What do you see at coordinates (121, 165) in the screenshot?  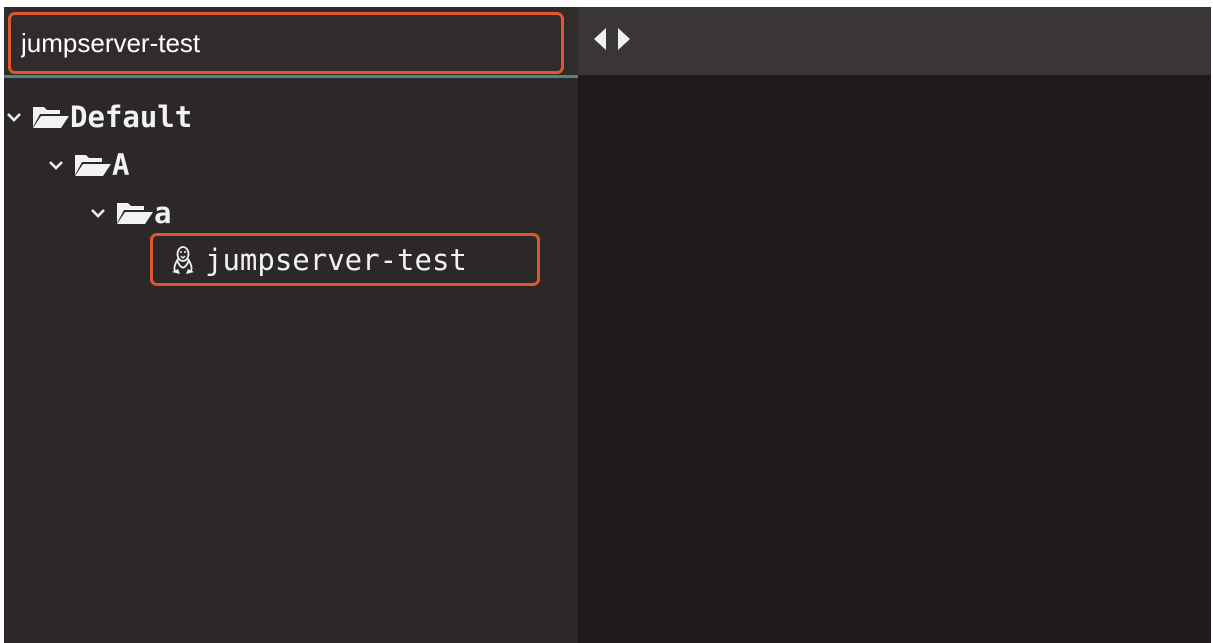 I see `tree-node-label: A` at bounding box center [121, 165].